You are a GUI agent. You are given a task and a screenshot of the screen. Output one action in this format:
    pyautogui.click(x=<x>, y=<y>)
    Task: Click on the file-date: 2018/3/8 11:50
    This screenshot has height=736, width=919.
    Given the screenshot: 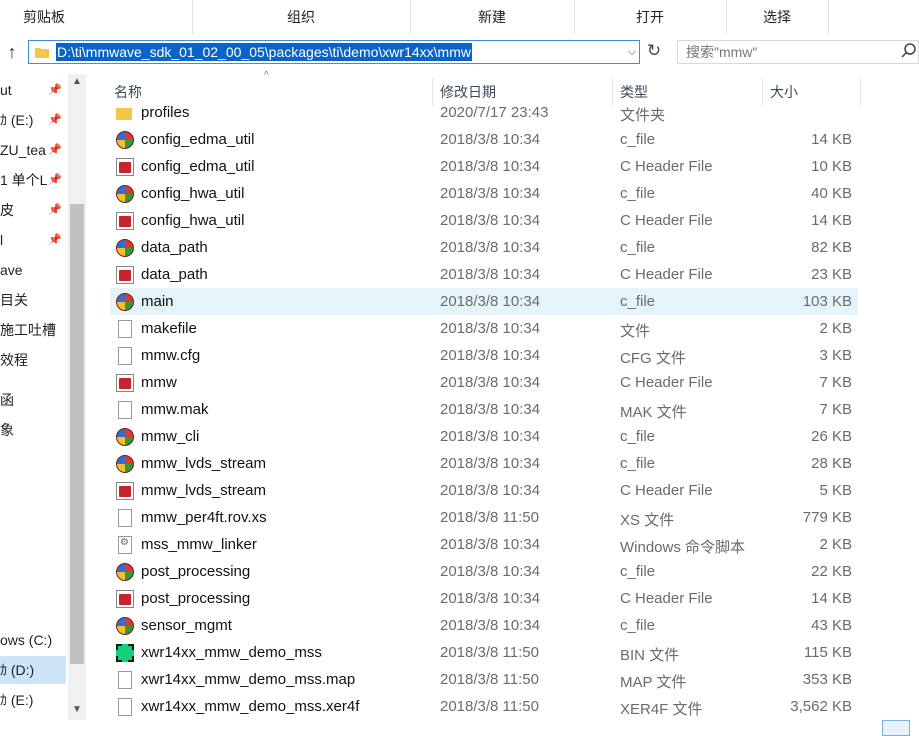 What is the action you would take?
    pyautogui.click(x=489, y=679)
    